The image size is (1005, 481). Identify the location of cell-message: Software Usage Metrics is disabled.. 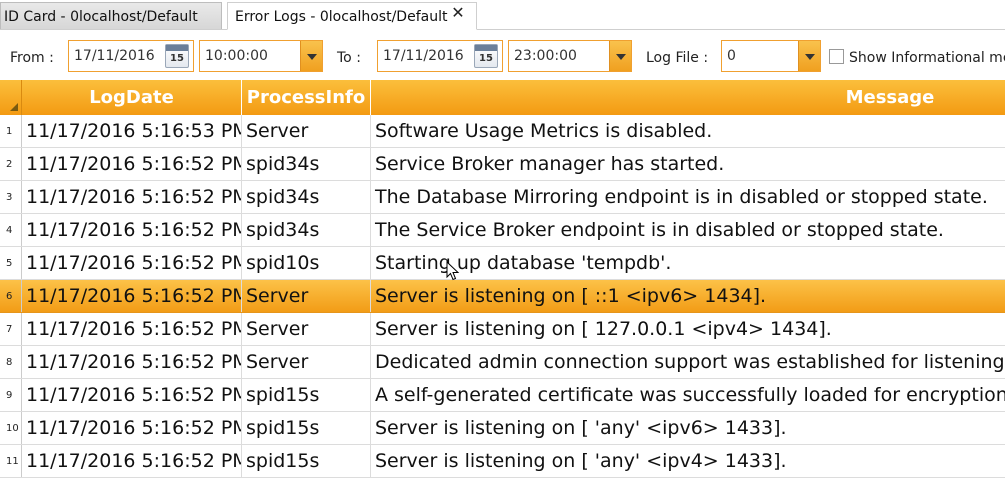
(688, 131).